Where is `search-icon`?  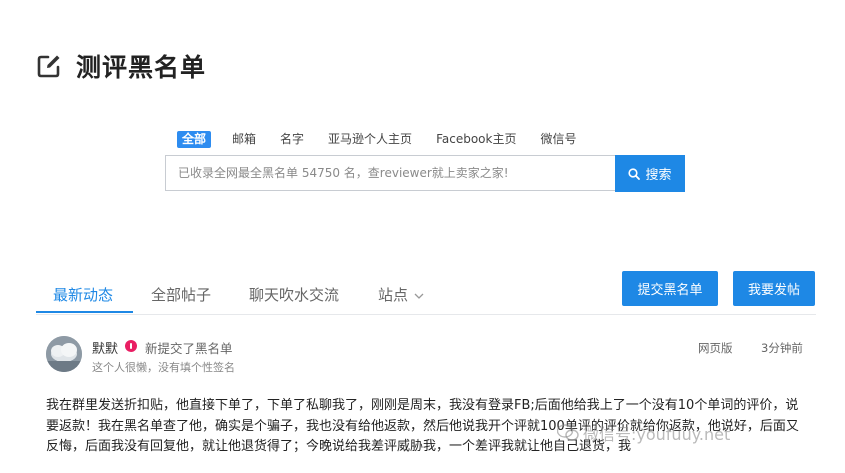
search-icon is located at coordinates (634, 173).